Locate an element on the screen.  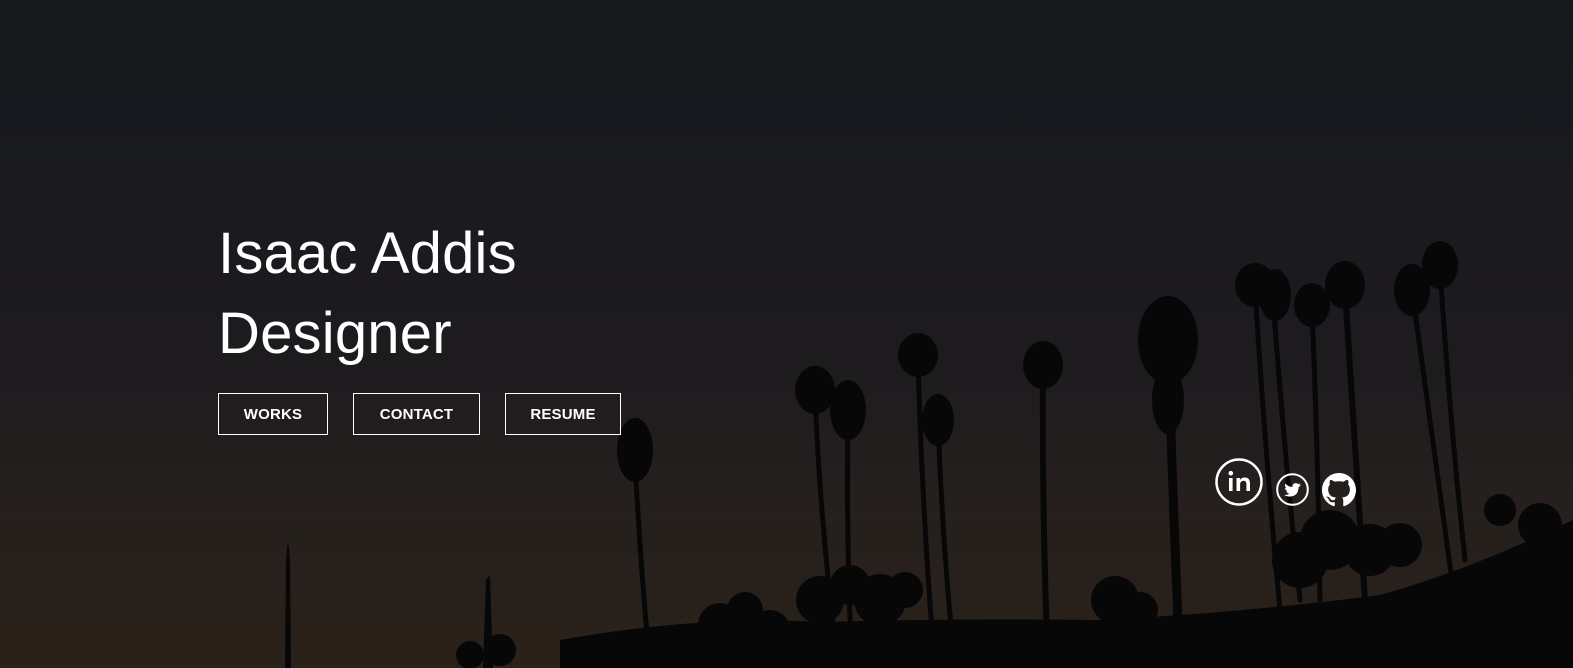
hero-button-group: WORKS CONTACT RESUME is located at coordinates (419, 414).